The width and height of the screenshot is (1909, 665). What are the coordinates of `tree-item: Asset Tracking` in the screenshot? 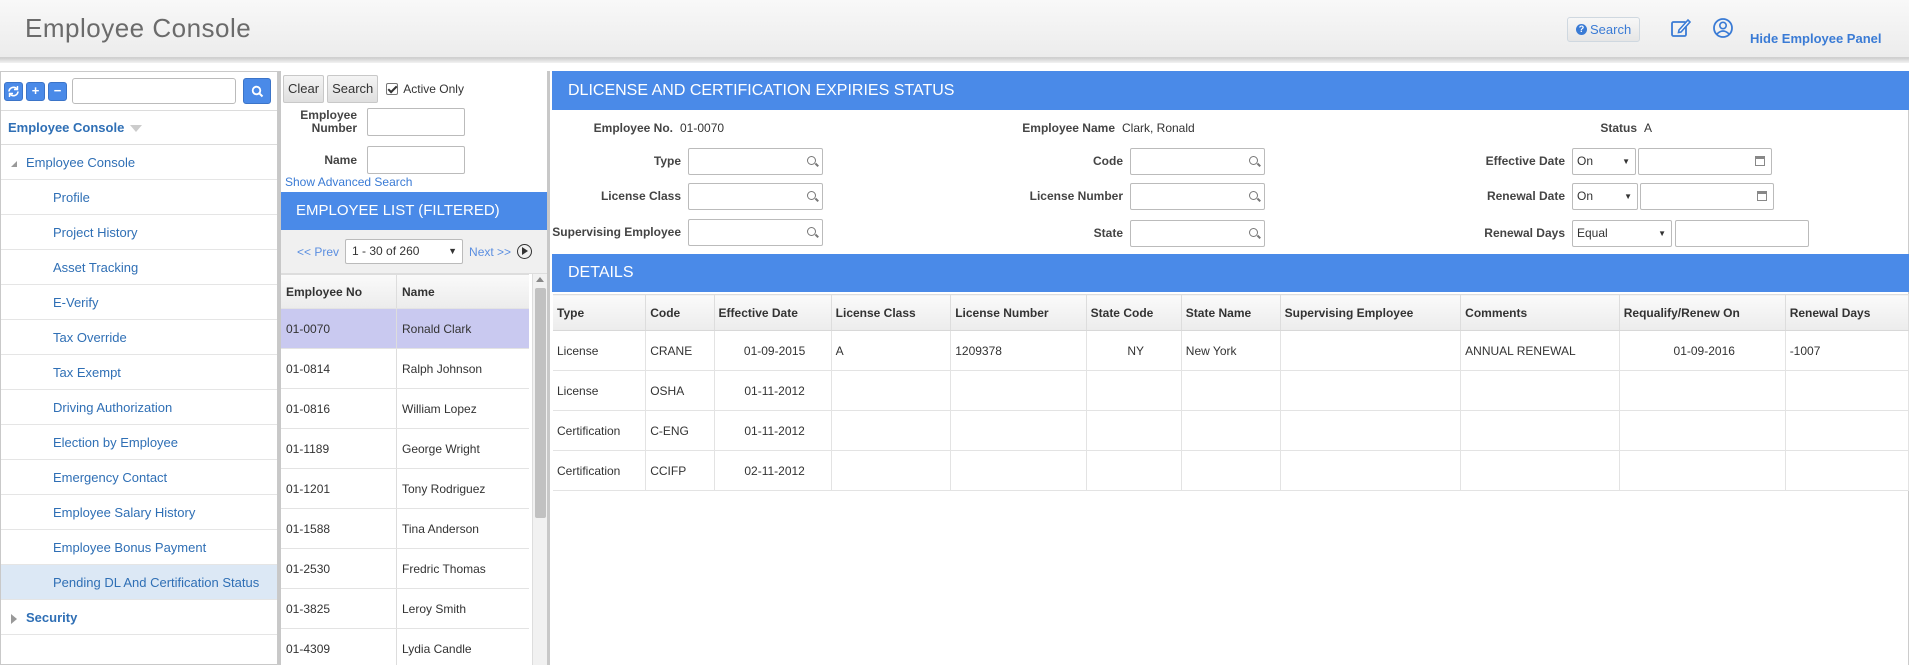 It's located at (139, 267).